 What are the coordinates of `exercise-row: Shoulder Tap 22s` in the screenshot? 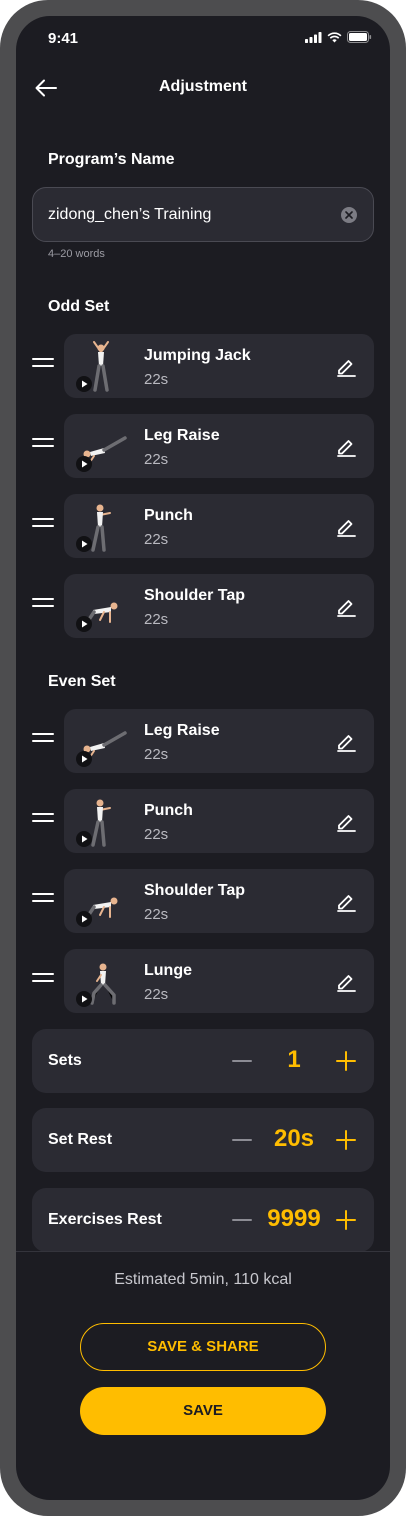 It's located at (203, 901).